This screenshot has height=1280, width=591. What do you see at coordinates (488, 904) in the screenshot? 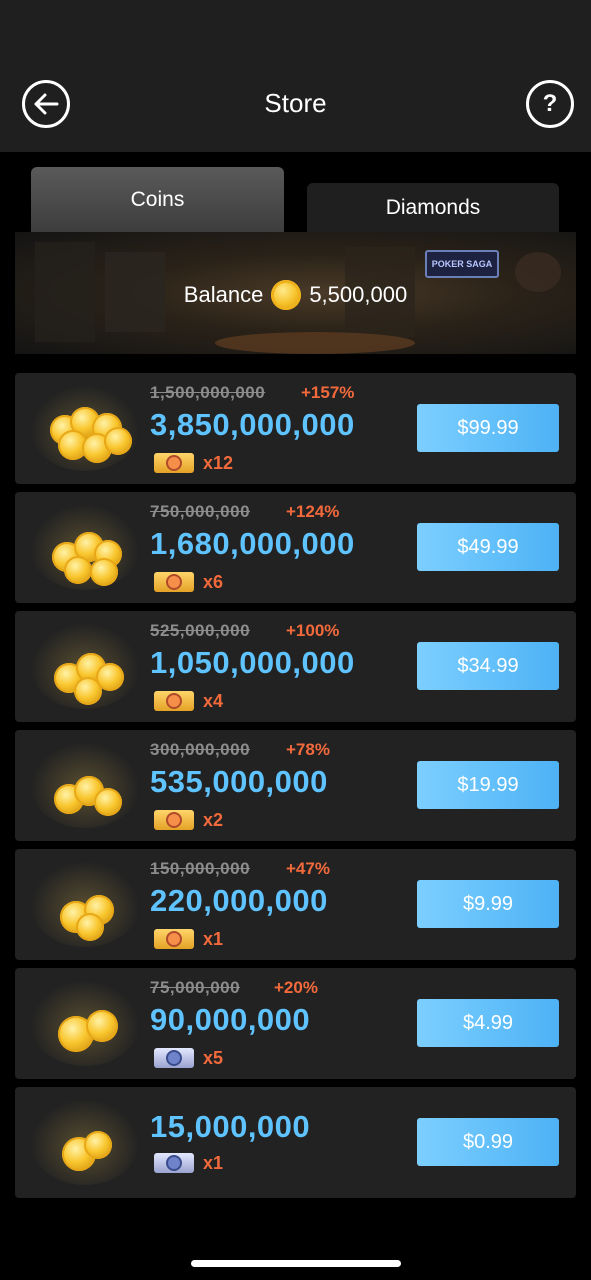
I see `buy-button: $9.99` at bounding box center [488, 904].